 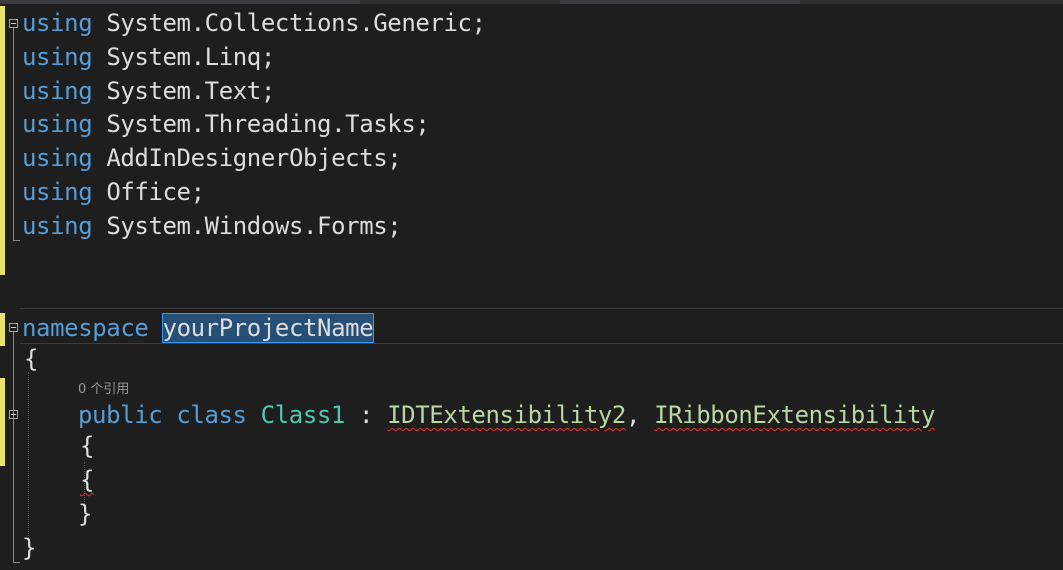 I want to click on code-line-using: using AddInDesignerObjects;, so click(x=212, y=158).